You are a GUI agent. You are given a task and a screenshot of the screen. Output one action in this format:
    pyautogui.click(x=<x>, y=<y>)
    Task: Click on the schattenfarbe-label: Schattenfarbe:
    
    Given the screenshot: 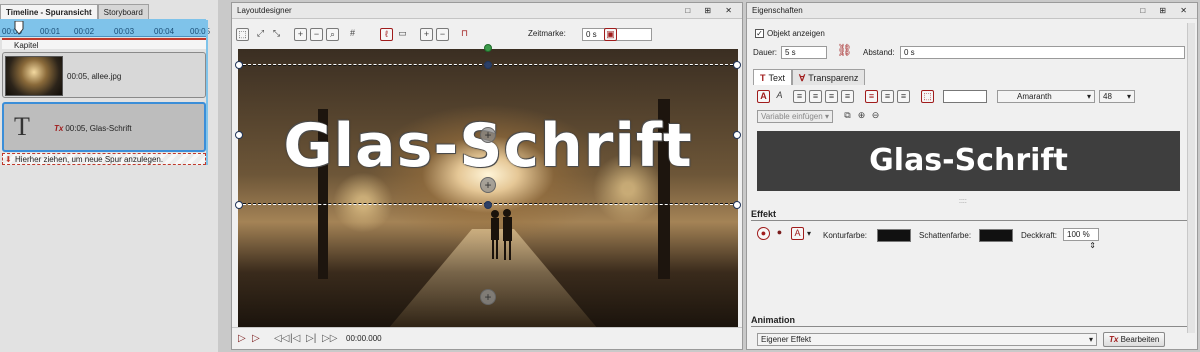 What is the action you would take?
    pyautogui.click(x=945, y=235)
    